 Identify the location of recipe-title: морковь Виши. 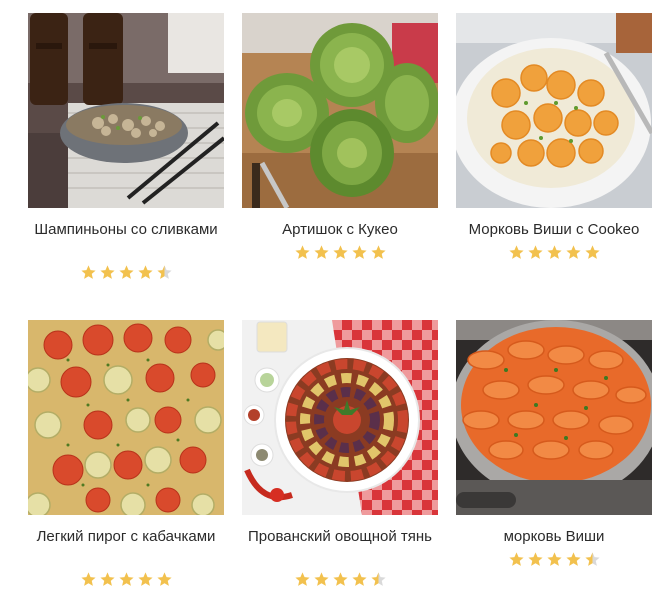
(554, 537).